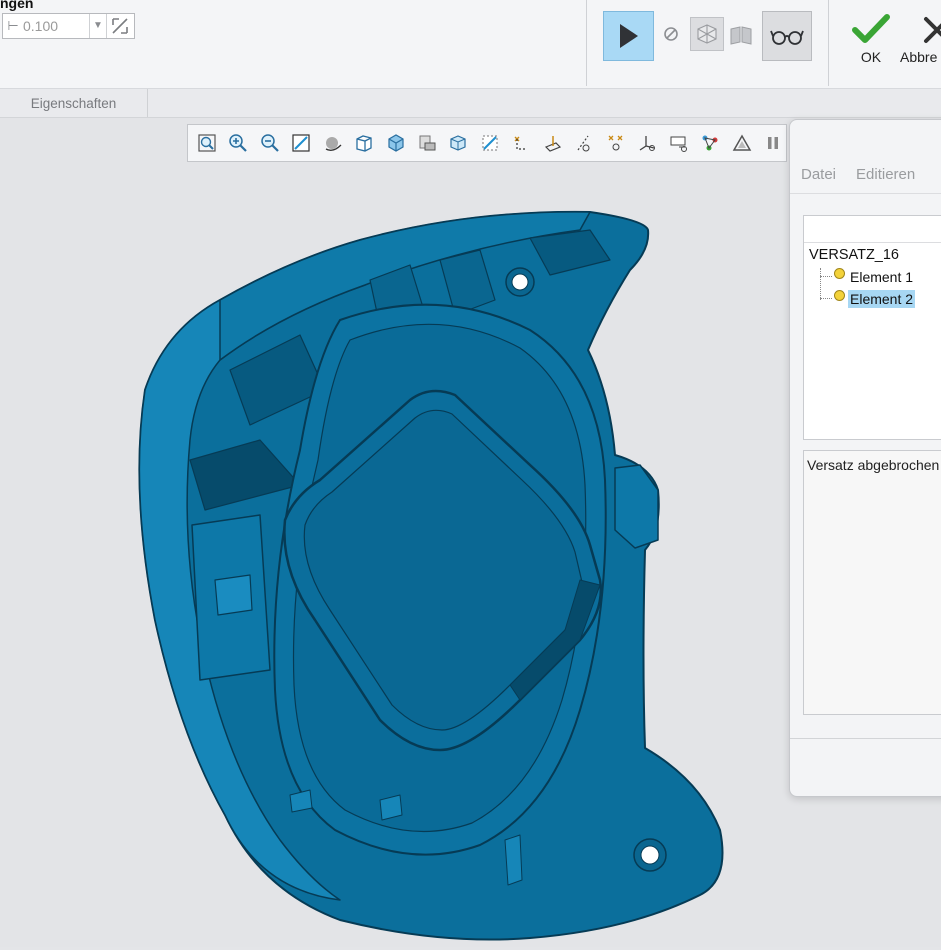 This screenshot has height=950, width=941. What do you see at coordinates (678, 143) in the screenshot?
I see `annotation-display-icon` at bounding box center [678, 143].